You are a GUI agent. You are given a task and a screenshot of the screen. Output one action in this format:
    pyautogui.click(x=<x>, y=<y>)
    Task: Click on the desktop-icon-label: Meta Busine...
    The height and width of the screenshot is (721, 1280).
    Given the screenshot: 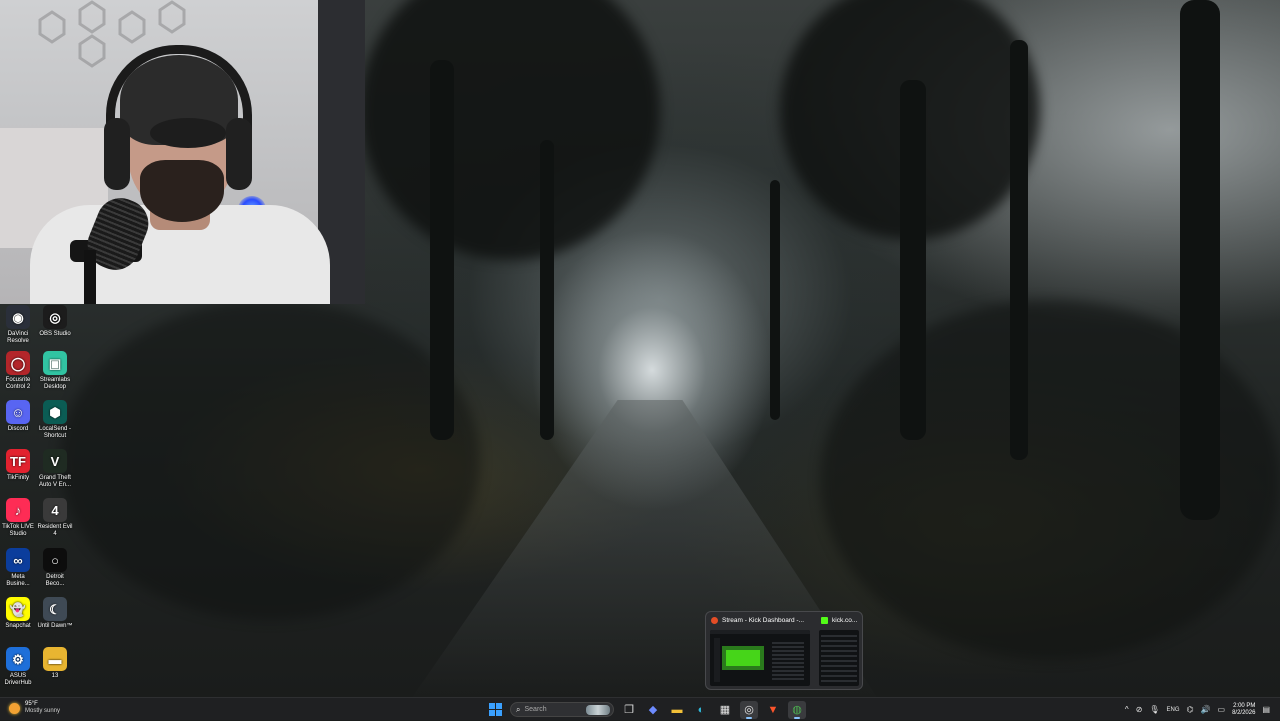 What is the action you would take?
    pyautogui.click(x=18, y=580)
    